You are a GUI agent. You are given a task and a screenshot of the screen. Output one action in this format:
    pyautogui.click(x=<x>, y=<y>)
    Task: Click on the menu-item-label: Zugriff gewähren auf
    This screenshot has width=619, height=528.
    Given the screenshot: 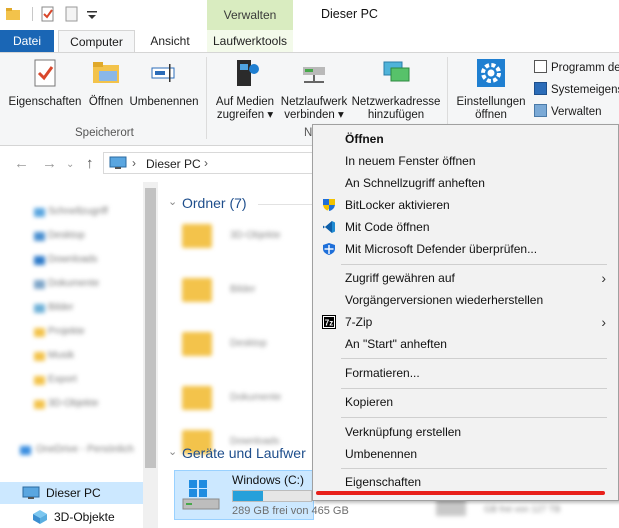 What is the action you would take?
    pyautogui.click(x=400, y=278)
    